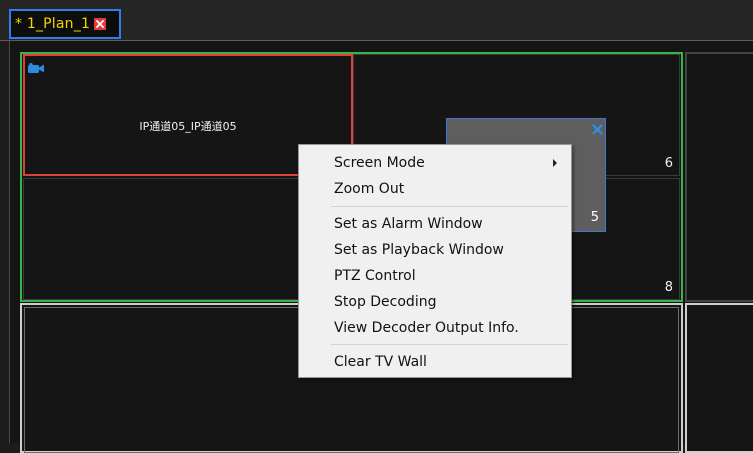 The image size is (753, 453). I want to click on menu-item-label: Set as Alarm Window, so click(408, 223).